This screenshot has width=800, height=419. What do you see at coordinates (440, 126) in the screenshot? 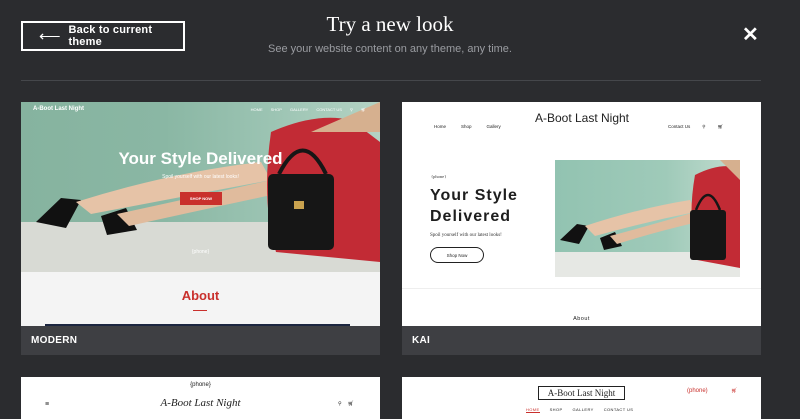
I see `preview-nav-item: Home` at bounding box center [440, 126].